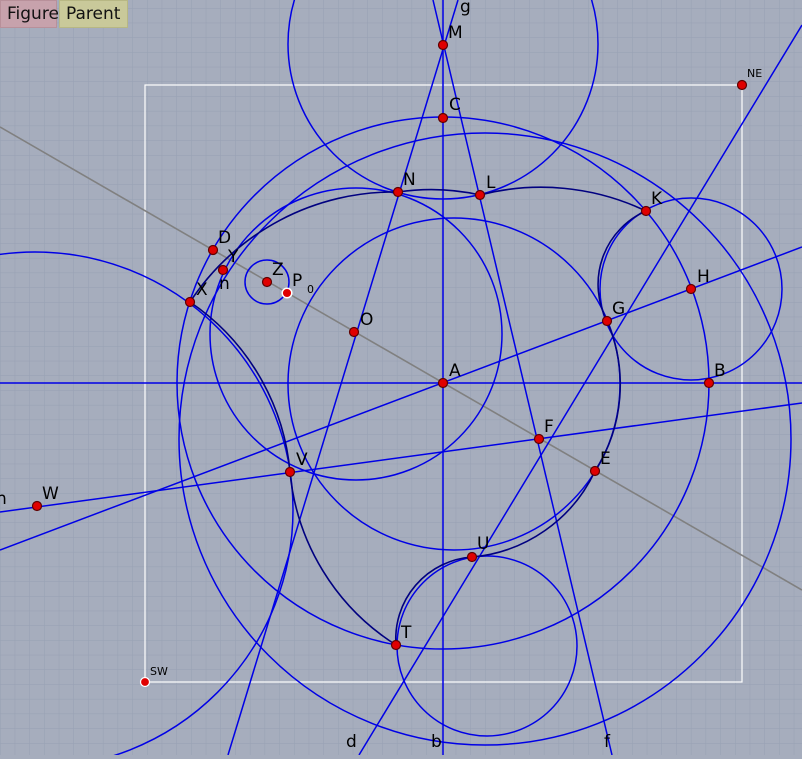  I want to click on label-n-small: n, so click(224, 284).